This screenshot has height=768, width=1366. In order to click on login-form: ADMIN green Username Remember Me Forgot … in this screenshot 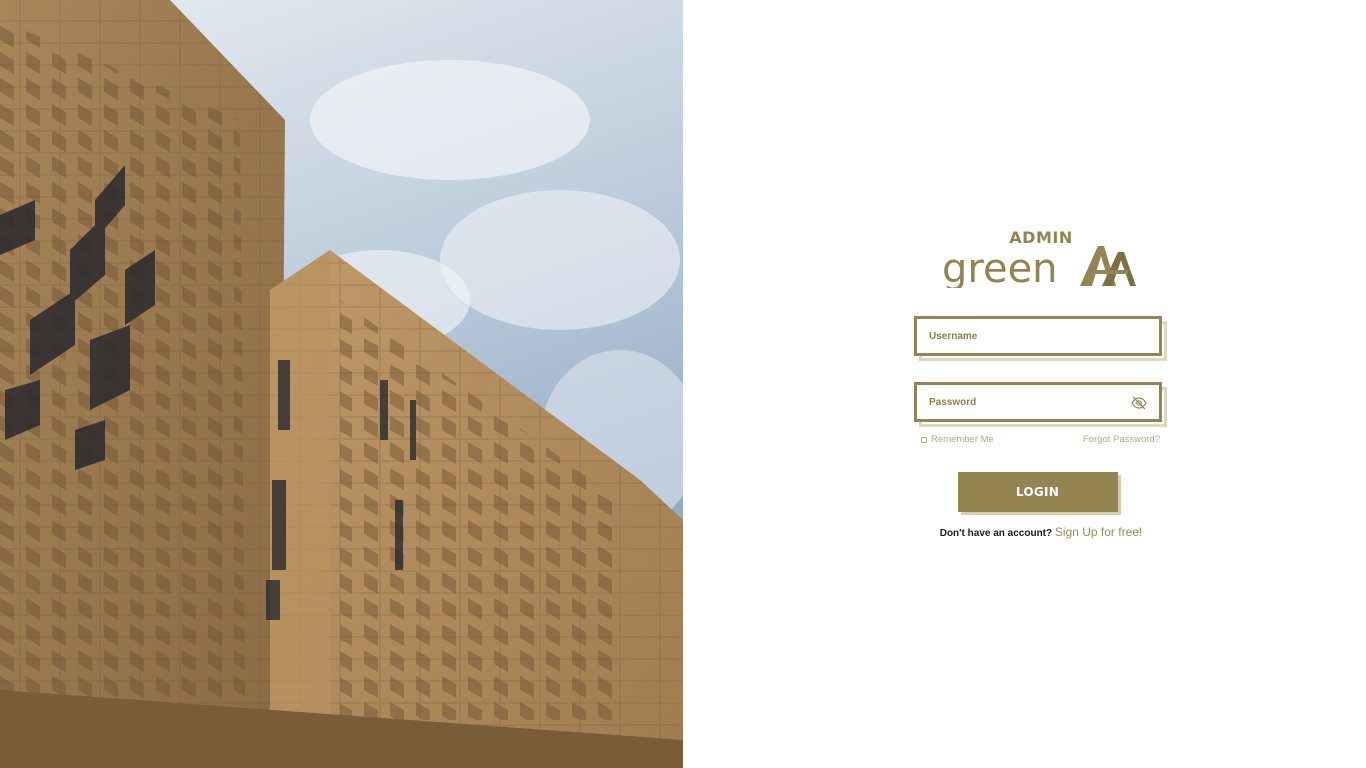, I will do `click(1041, 383)`.